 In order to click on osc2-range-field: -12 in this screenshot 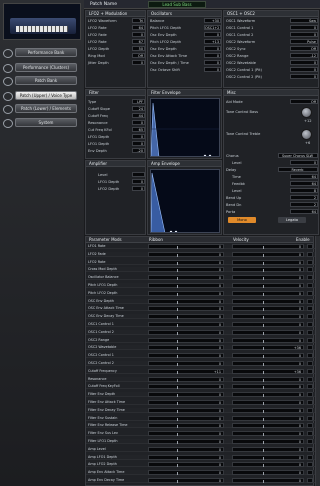, I will do `click(304, 55)`.